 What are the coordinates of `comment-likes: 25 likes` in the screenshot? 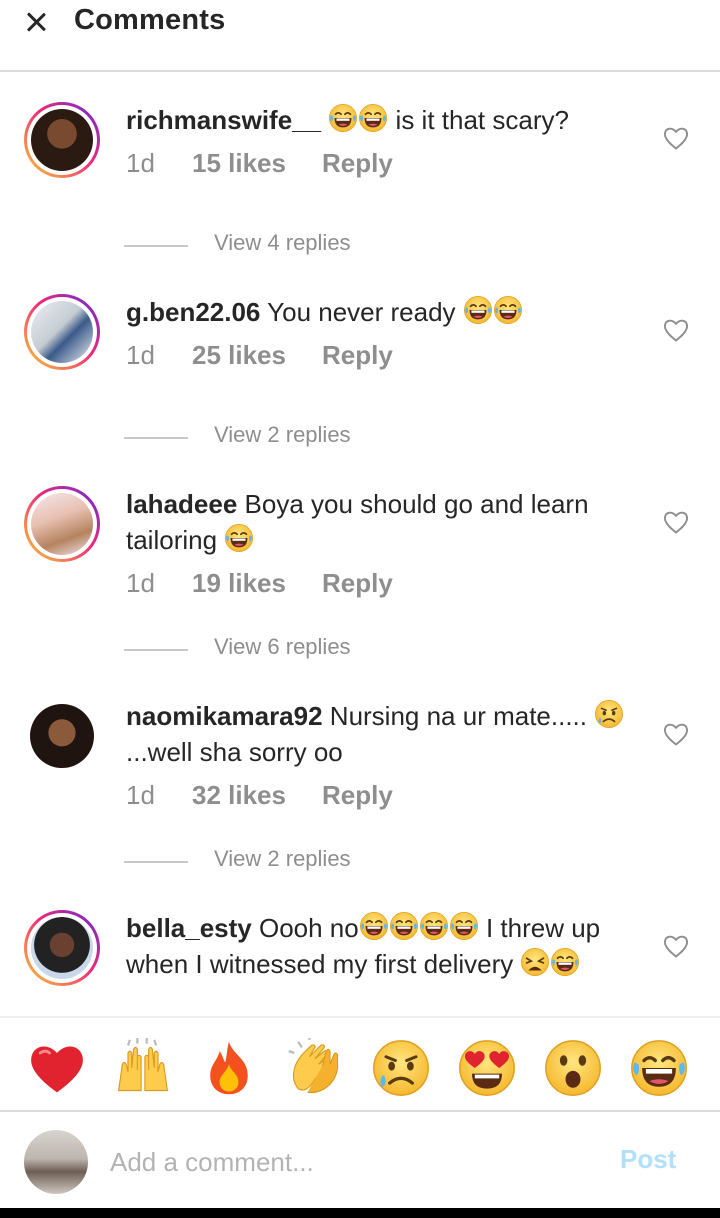 It's located at (257, 355).